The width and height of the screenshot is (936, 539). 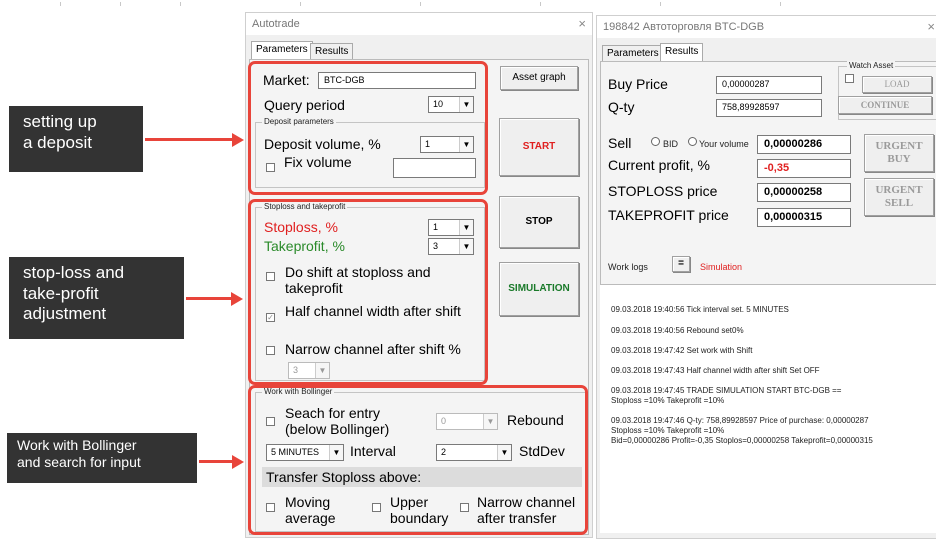 What do you see at coordinates (368, 128) in the screenshot?
I see `deposit-highlight` at bounding box center [368, 128].